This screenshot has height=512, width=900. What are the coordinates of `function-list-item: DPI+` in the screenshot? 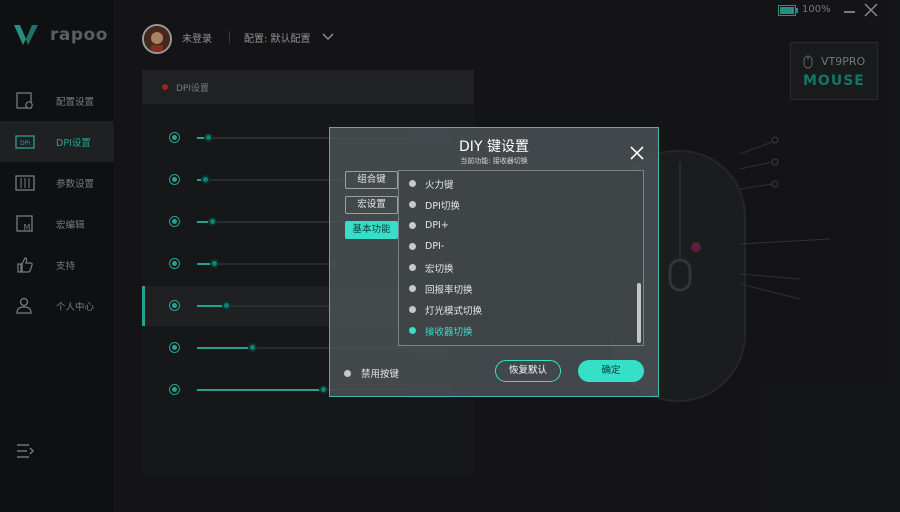 It's located at (514, 225).